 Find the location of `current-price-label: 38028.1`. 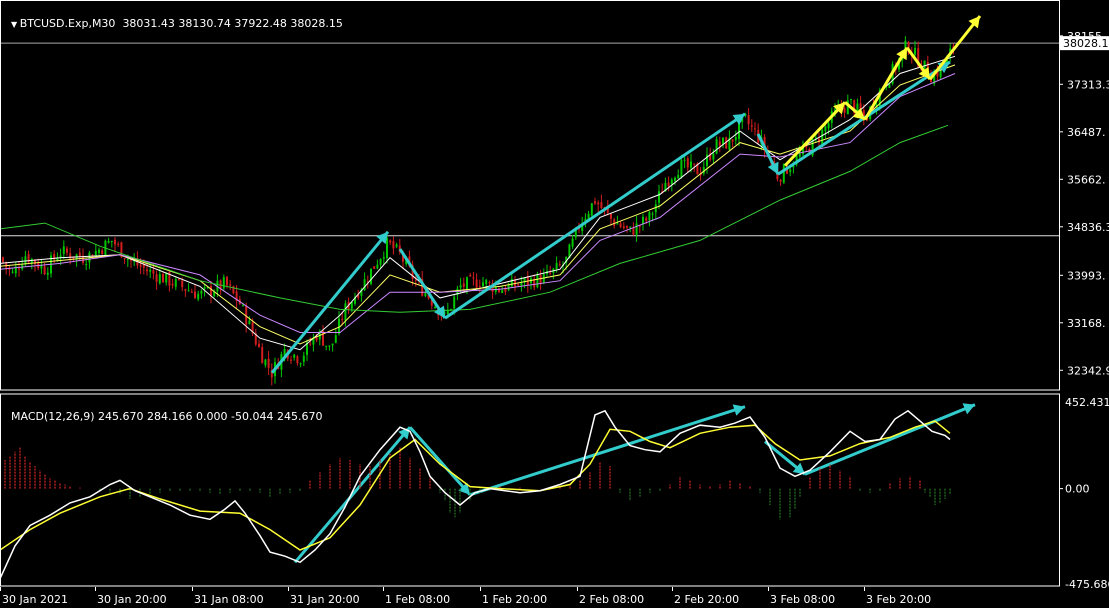

current-price-label: 38028.1 is located at coordinates (1086, 43).